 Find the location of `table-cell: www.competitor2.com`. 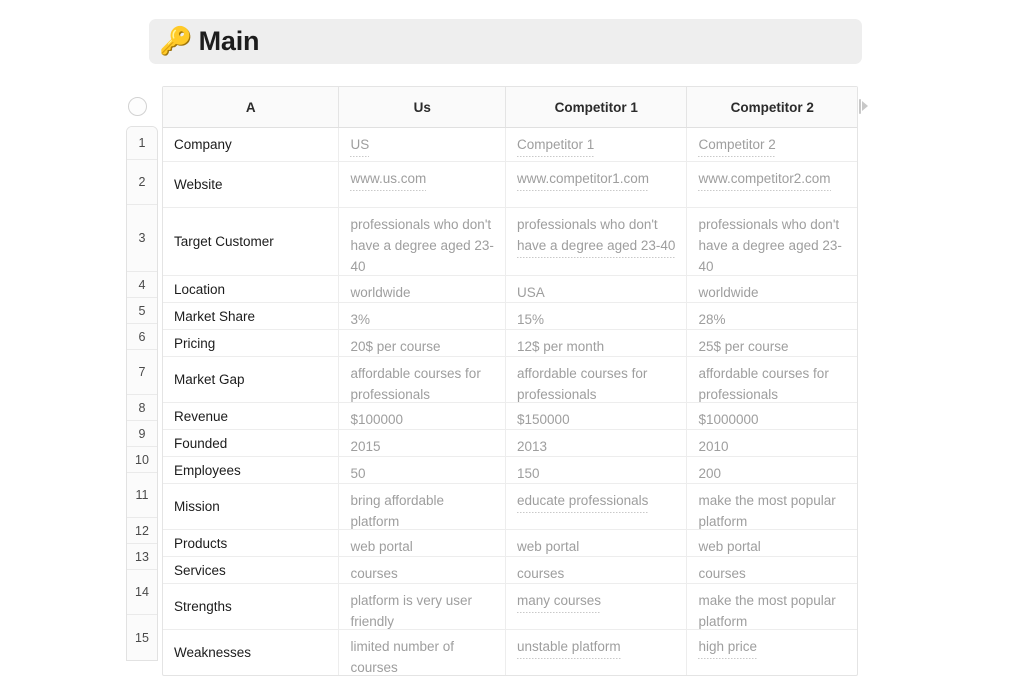

table-cell: www.competitor2.com is located at coordinates (772, 184).